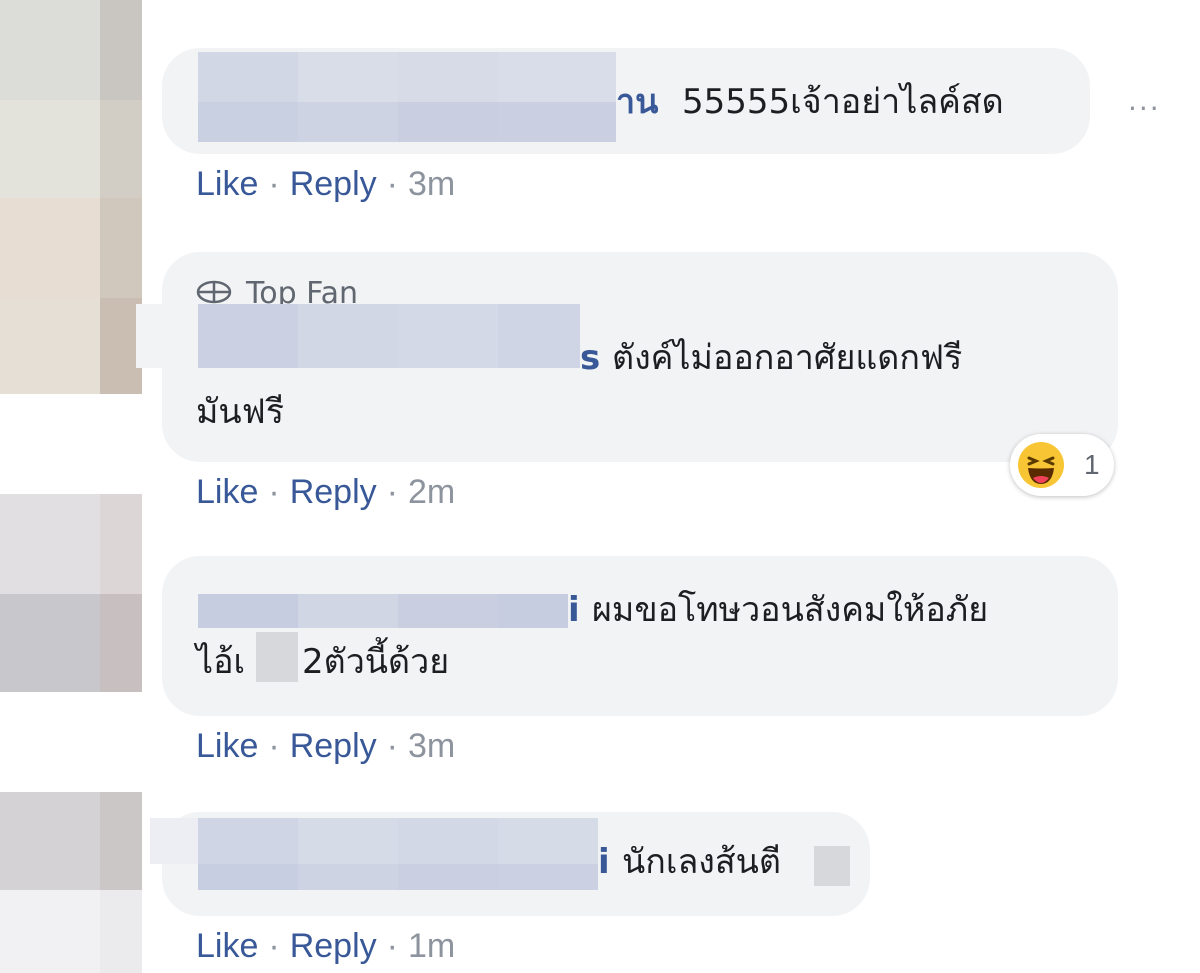  Describe the element at coordinates (431, 946) in the screenshot. I see `timestamp: 1m` at that location.